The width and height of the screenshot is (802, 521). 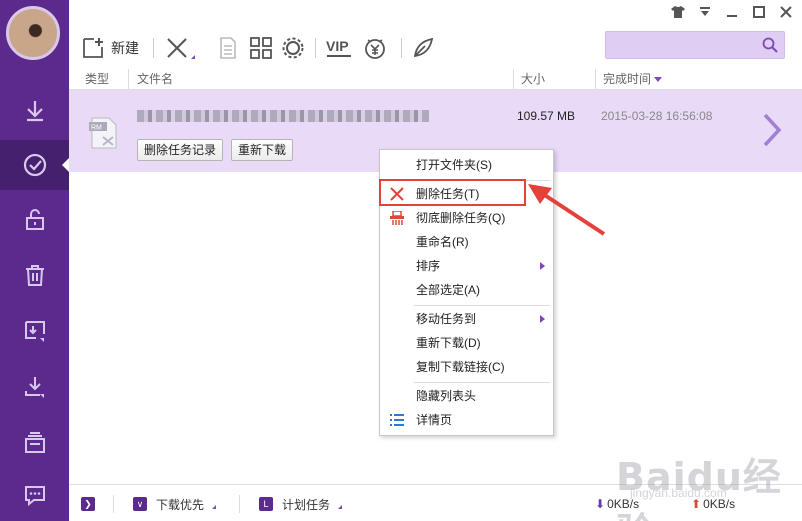 What do you see at coordinates (180, 48) in the screenshot?
I see `delete-toolbar-button` at bounding box center [180, 48].